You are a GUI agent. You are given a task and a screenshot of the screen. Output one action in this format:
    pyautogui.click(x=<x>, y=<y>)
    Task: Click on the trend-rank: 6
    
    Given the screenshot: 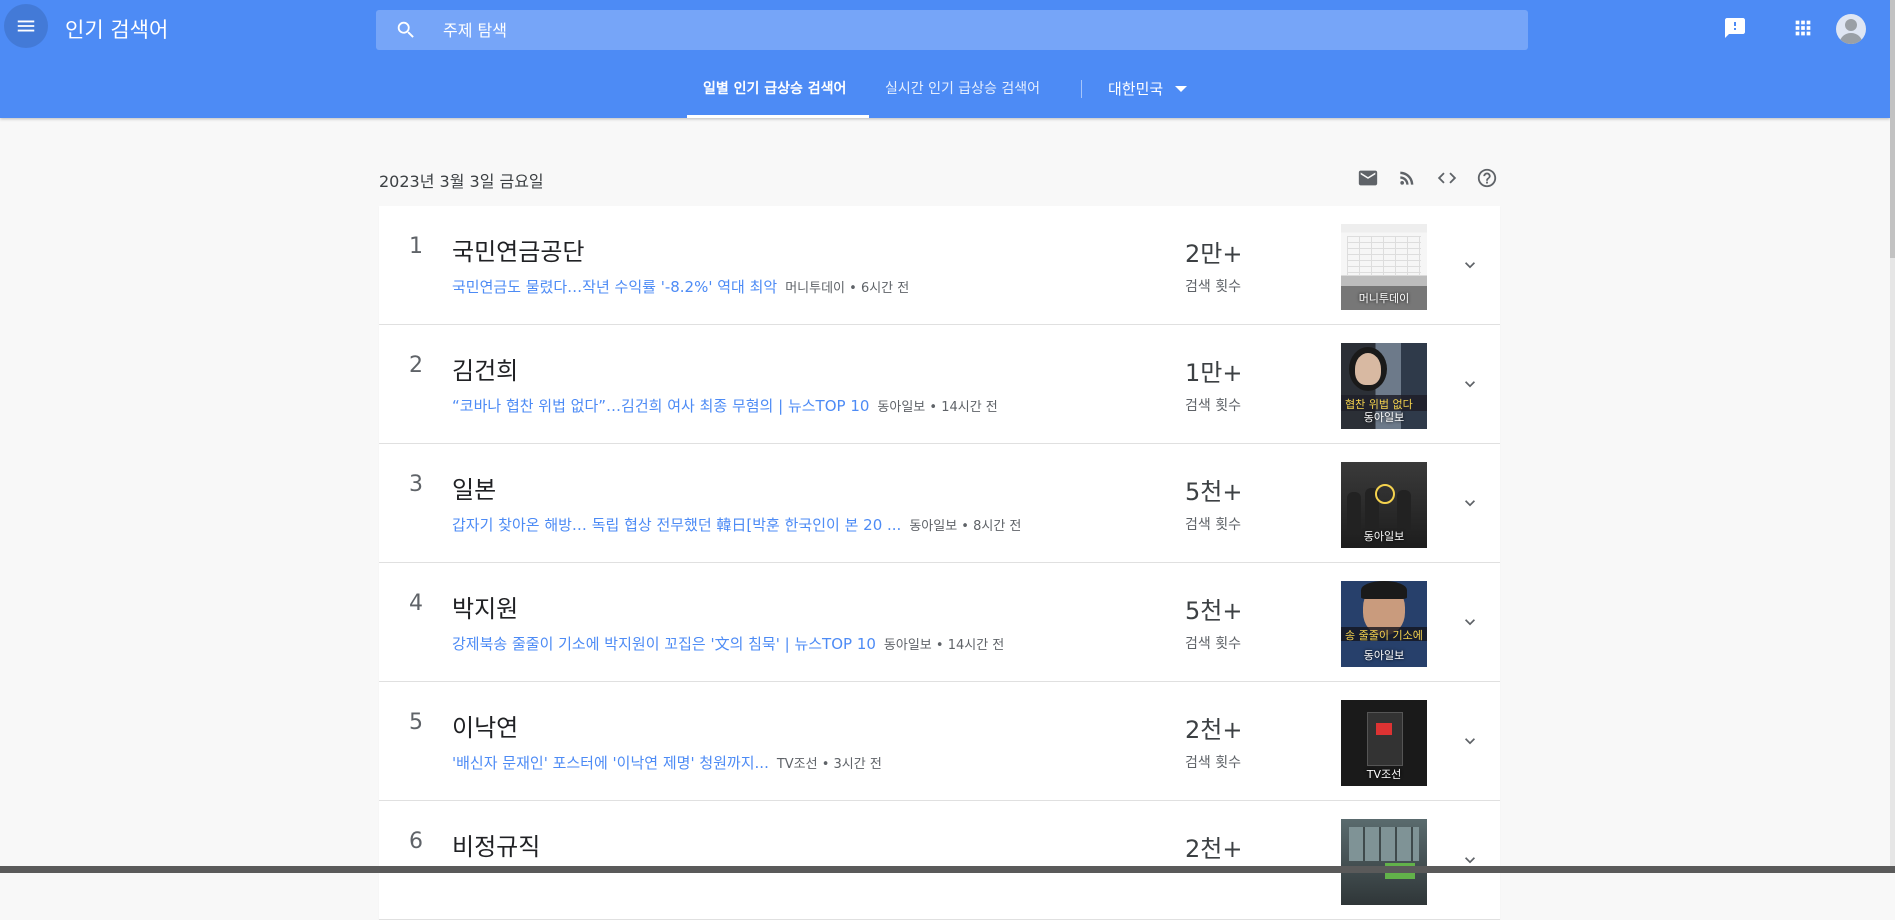 What is the action you would take?
    pyautogui.click(x=416, y=841)
    